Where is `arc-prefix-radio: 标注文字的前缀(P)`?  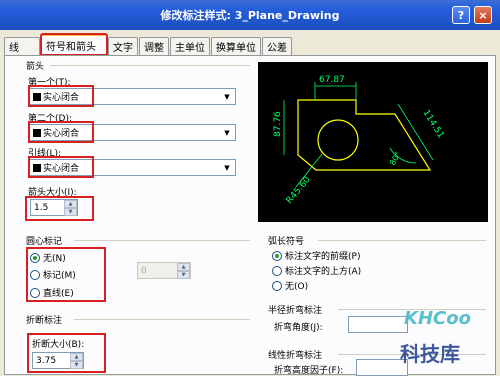
arc-prefix-radio: 标注文字的前缀(P) is located at coordinates (316, 255).